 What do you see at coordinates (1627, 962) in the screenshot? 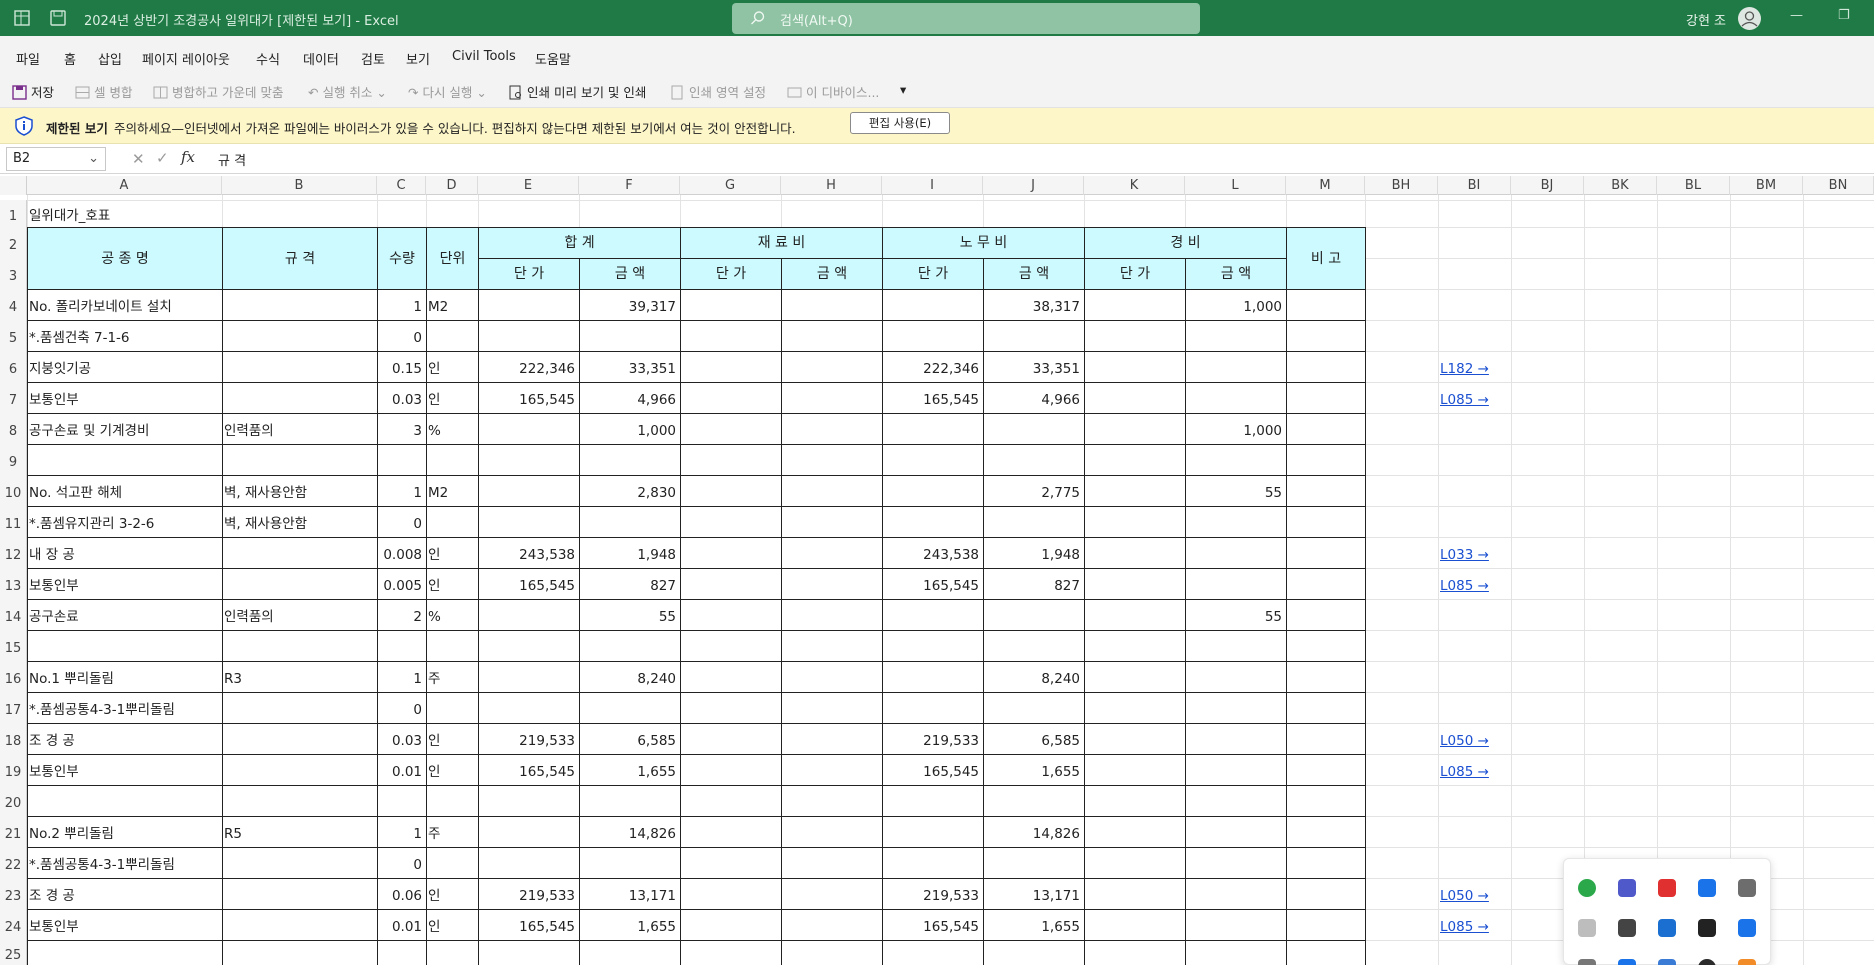
I see `bluetooth-icon` at bounding box center [1627, 962].